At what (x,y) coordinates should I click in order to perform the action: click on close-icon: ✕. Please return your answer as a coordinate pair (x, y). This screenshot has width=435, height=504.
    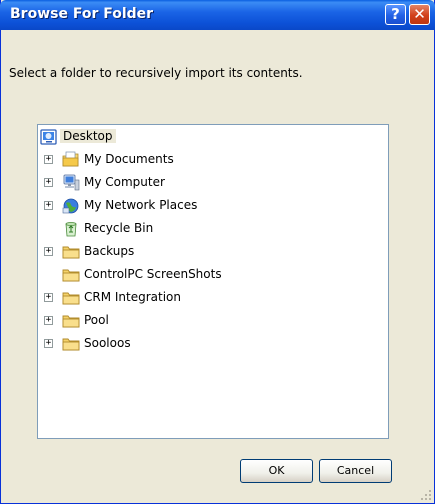
    Looking at the image, I should click on (419, 14).